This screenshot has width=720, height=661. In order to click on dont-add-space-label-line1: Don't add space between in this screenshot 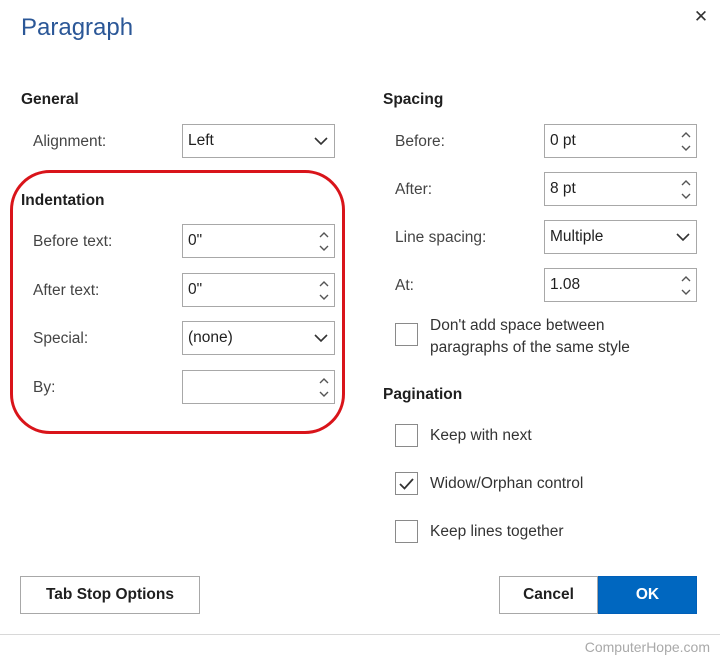, I will do `click(517, 325)`.